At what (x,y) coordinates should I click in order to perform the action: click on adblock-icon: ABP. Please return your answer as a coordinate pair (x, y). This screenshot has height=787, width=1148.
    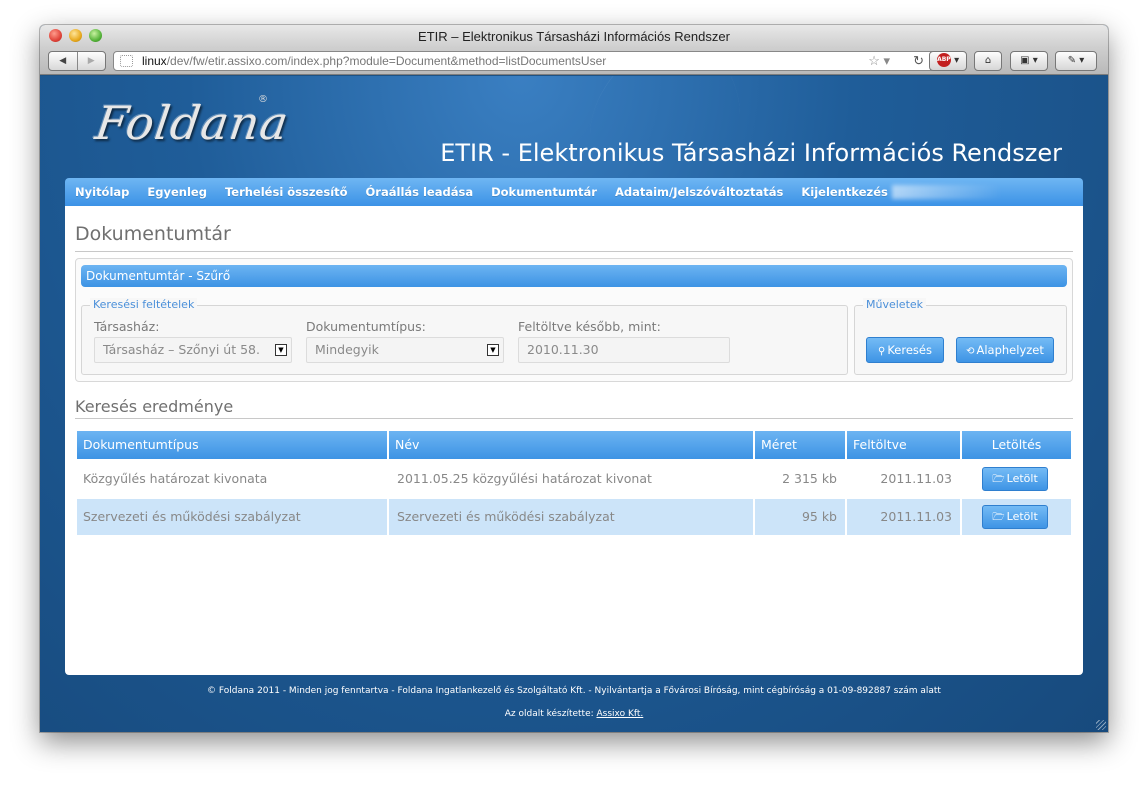
    Looking at the image, I should click on (943, 60).